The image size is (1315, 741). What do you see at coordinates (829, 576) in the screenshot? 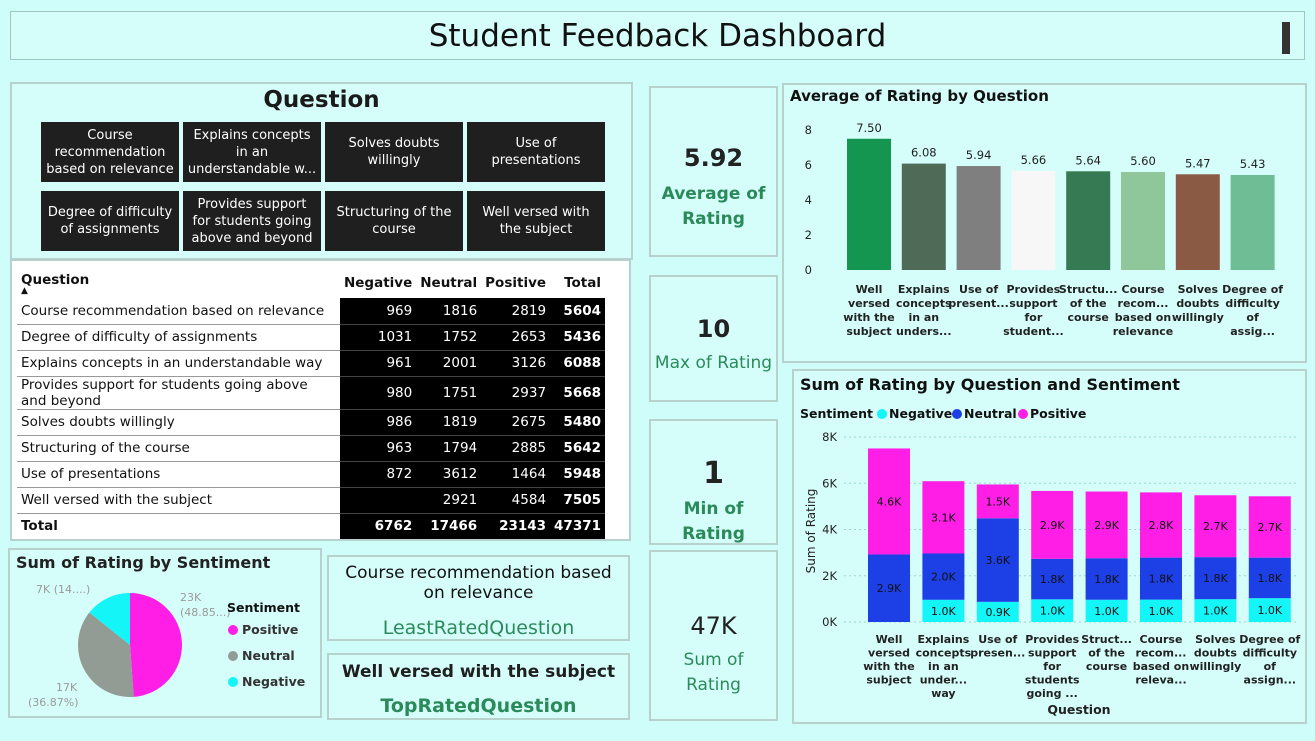
I see `y-tick-label: 2K` at bounding box center [829, 576].